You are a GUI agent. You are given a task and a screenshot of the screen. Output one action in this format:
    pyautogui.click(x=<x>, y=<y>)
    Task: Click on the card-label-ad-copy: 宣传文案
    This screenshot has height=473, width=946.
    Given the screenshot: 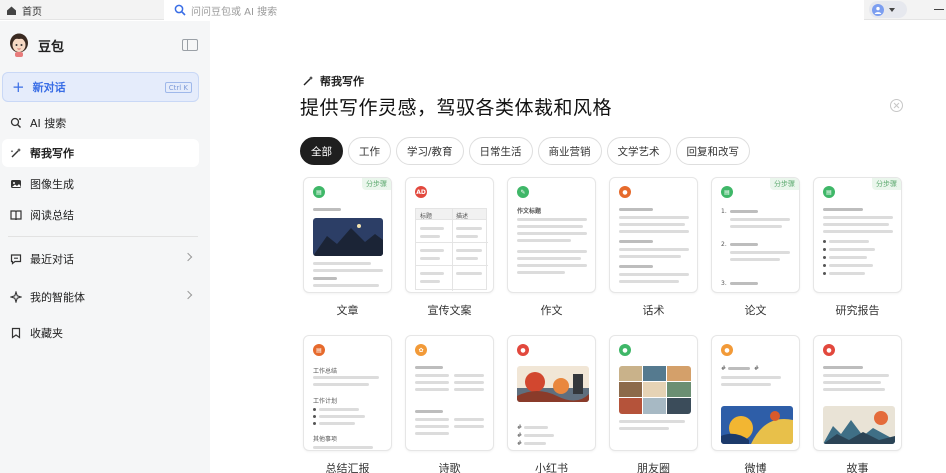 What is the action you would take?
    pyautogui.click(x=449, y=310)
    